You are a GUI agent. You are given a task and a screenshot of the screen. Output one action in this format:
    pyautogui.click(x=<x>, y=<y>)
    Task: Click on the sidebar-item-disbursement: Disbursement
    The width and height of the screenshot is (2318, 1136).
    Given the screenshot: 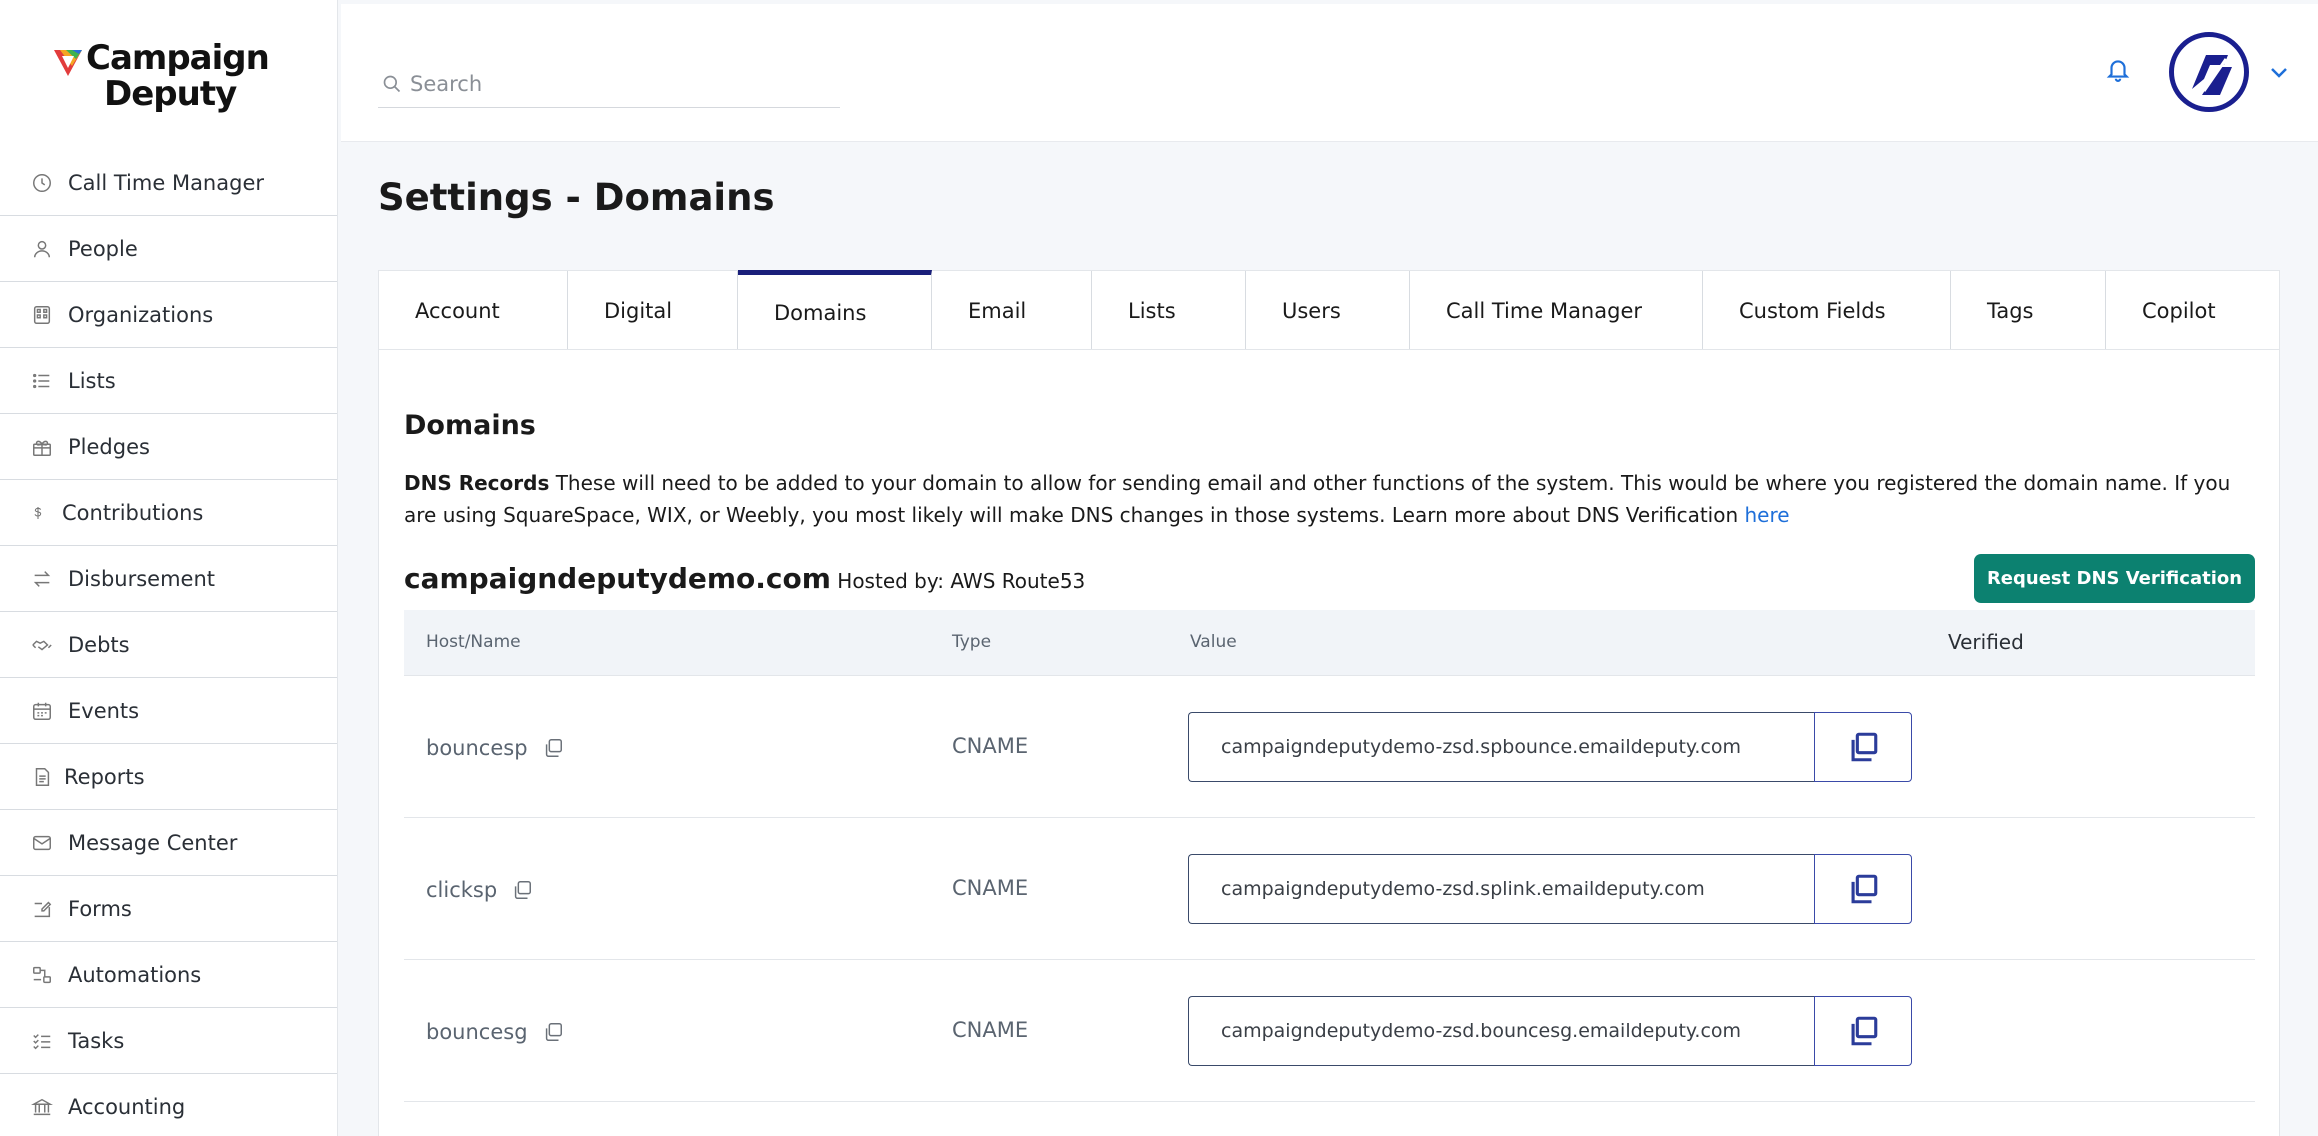 What is the action you would take?
    pyautogui.click(x=168, y=579)
    